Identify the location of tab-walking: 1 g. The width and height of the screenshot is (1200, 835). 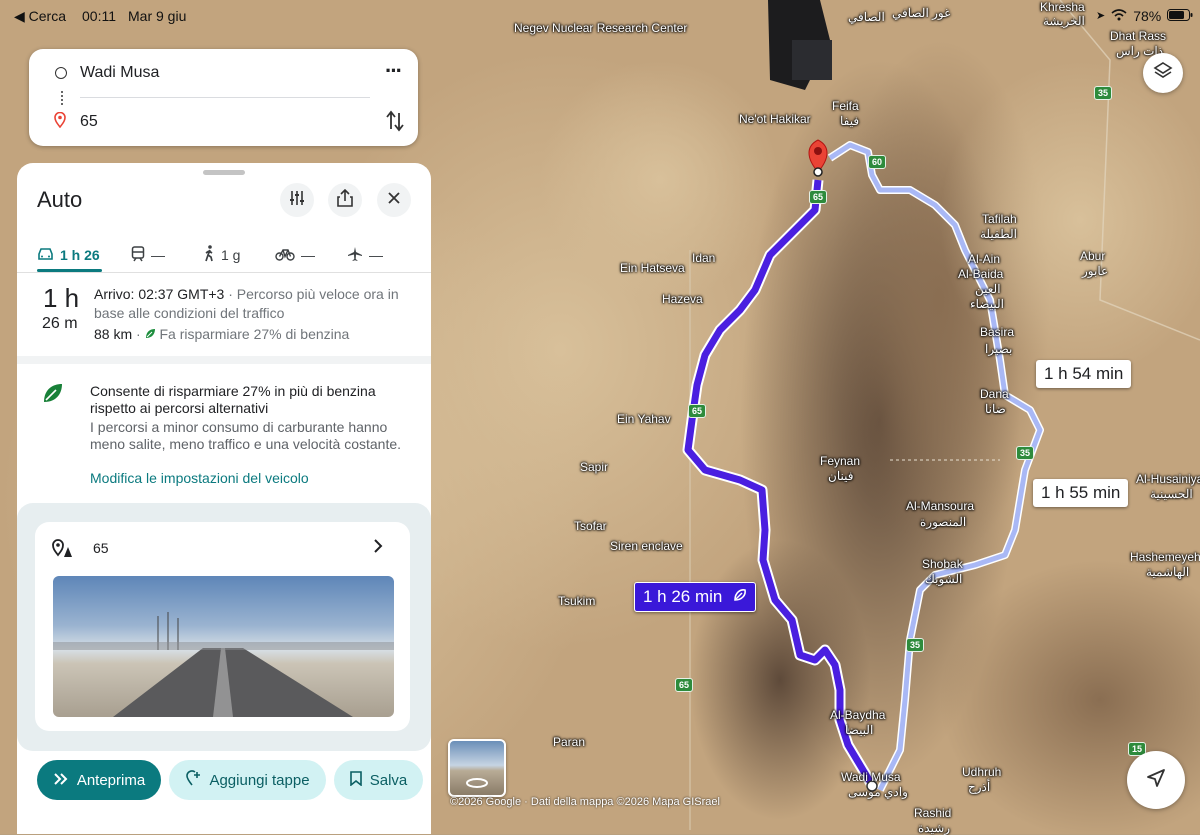
(221, 255).